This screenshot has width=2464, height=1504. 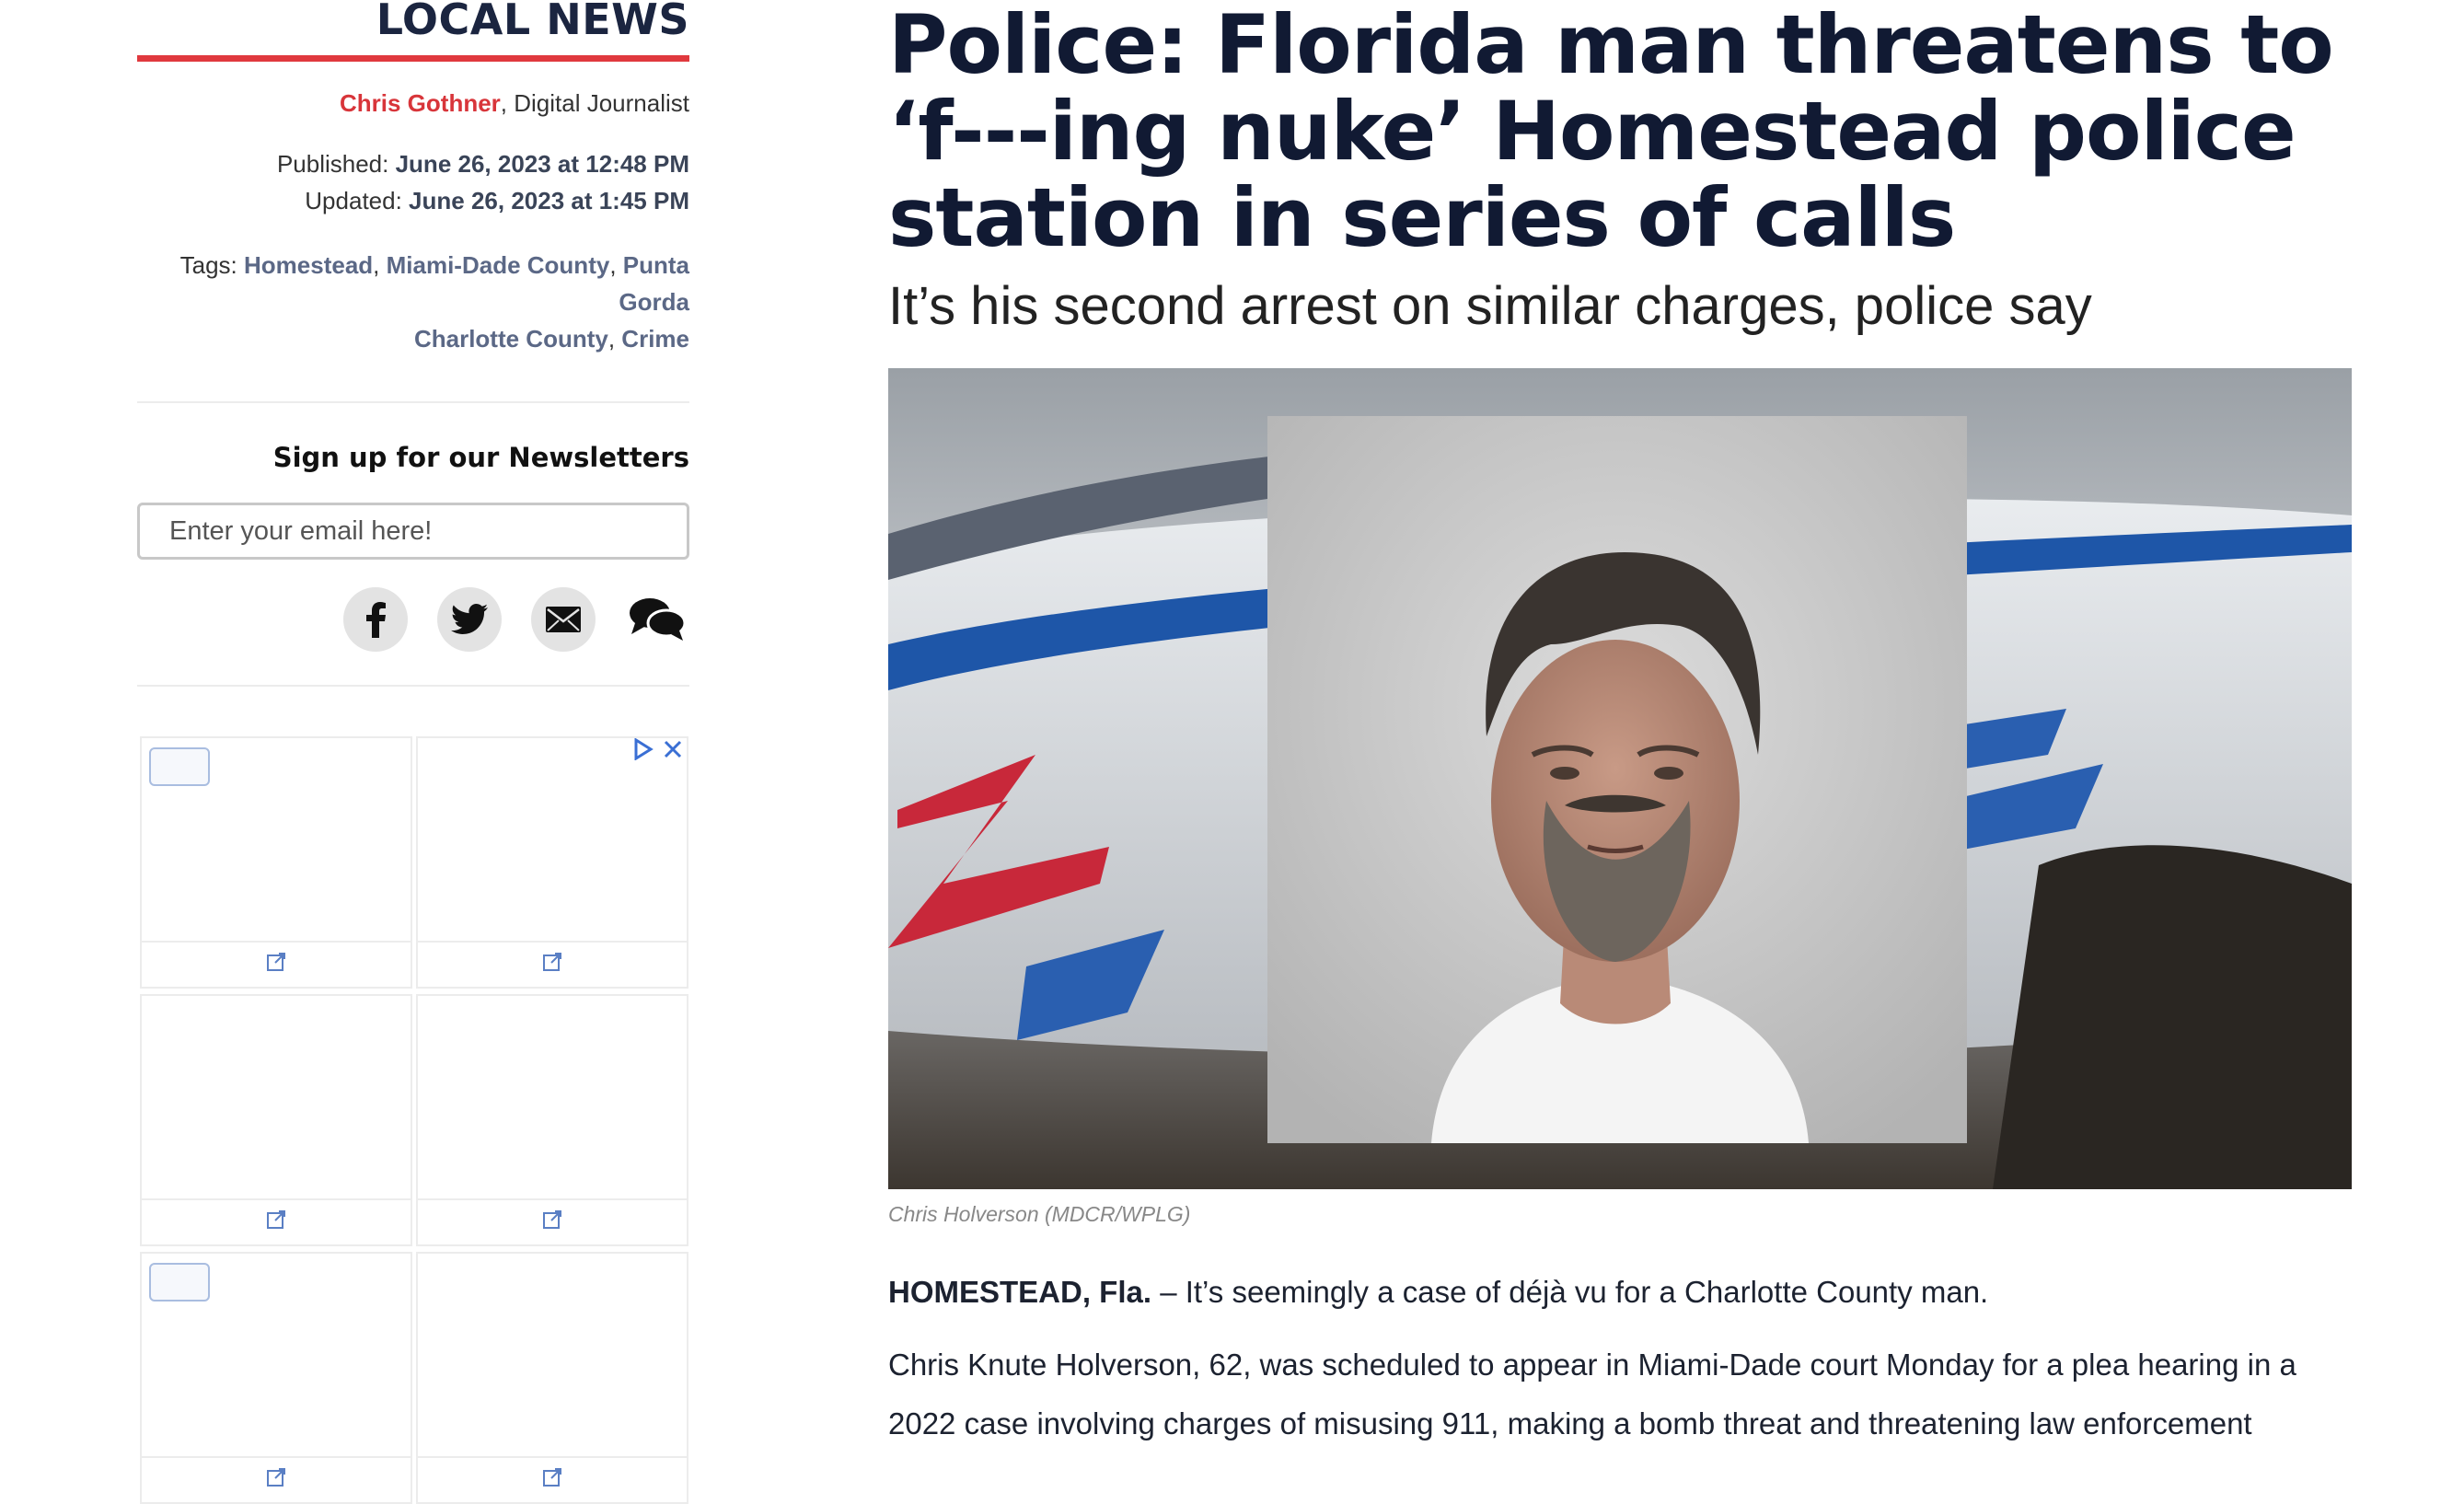 I want to click on updated-date: June 26, 2023 at 1:45 PM, so click(x=549, y=200).